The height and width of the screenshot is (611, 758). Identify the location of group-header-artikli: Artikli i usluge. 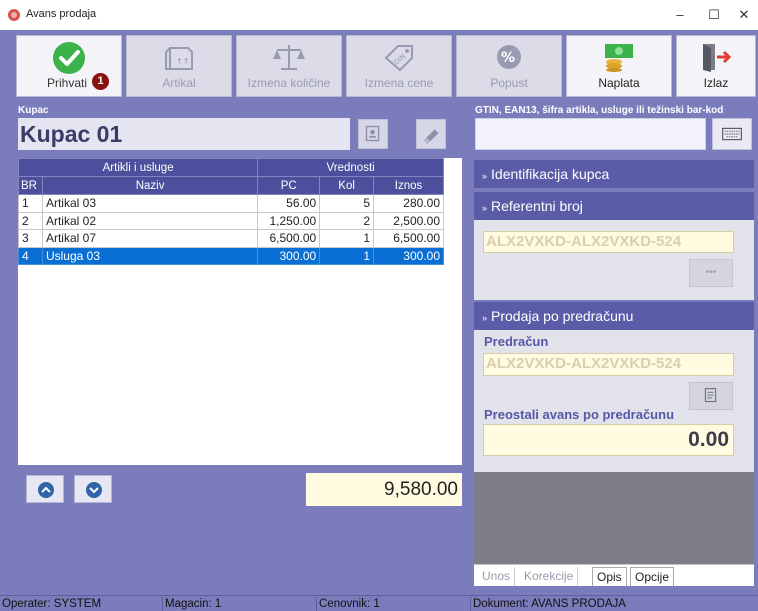
(138, 167).